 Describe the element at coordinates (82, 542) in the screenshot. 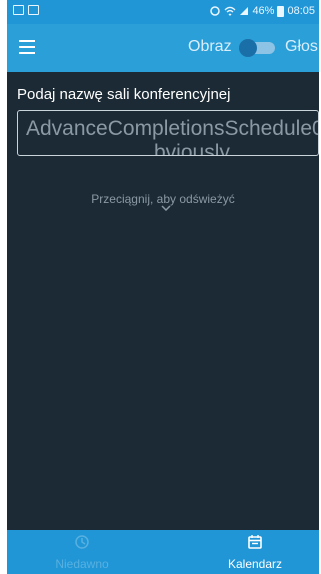

I see `history-icon` at that location.